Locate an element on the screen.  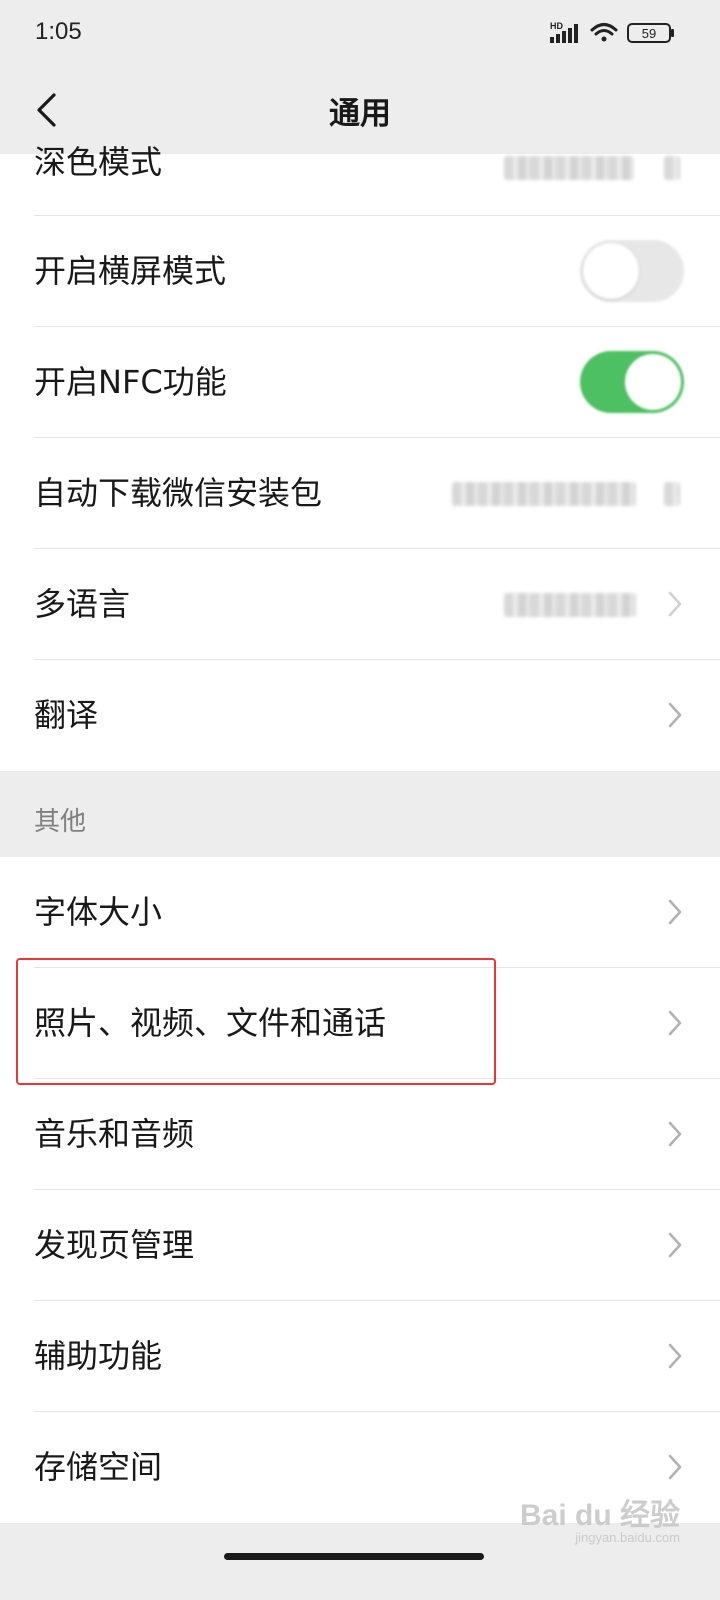
network-label: HD is located at coordinates (556, 26).